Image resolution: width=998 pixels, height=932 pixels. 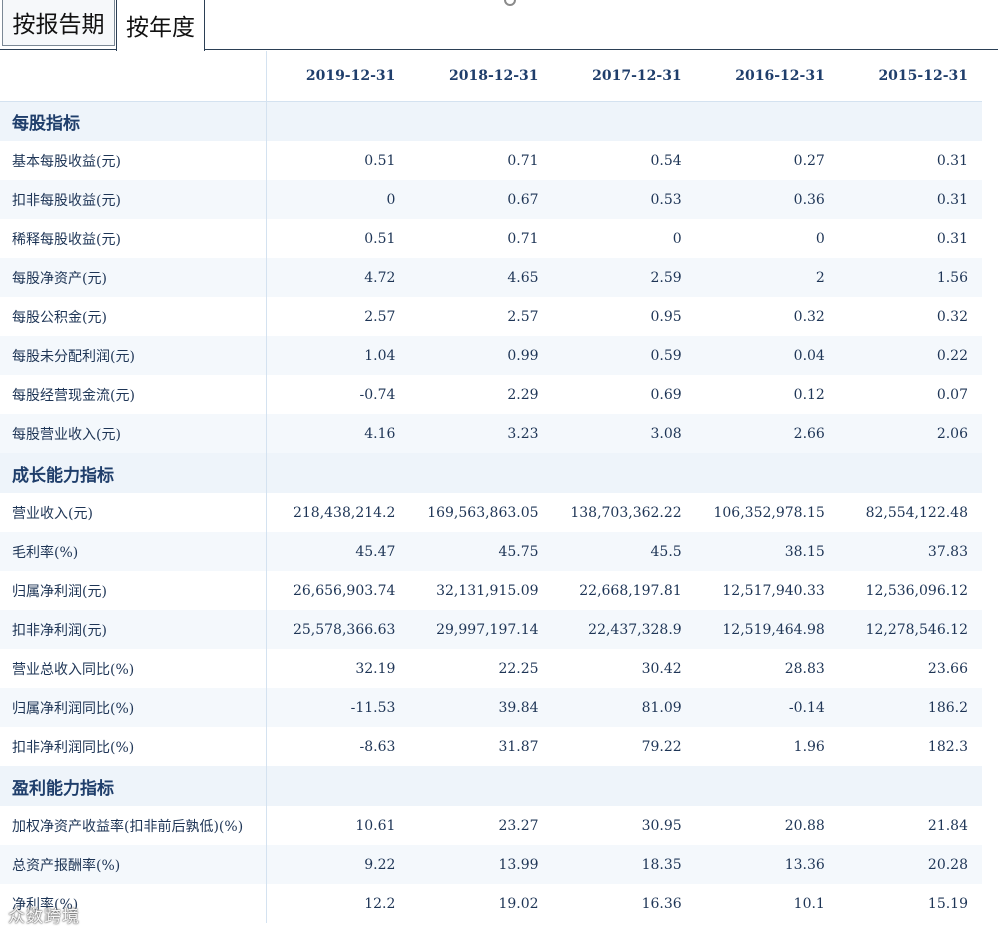 What do you see at coordinates (375, 825) in the screenshot?
I see `value-cell: 10.61` at bounding box center [375, 825].